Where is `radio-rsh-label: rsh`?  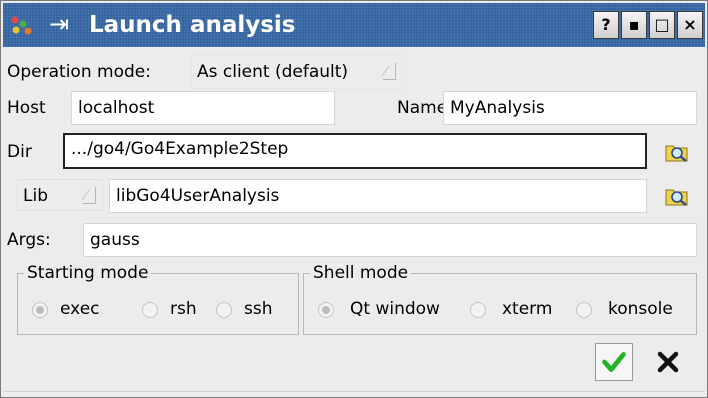 radio-rsh-label: rsh is located at coordinates (183, 309).